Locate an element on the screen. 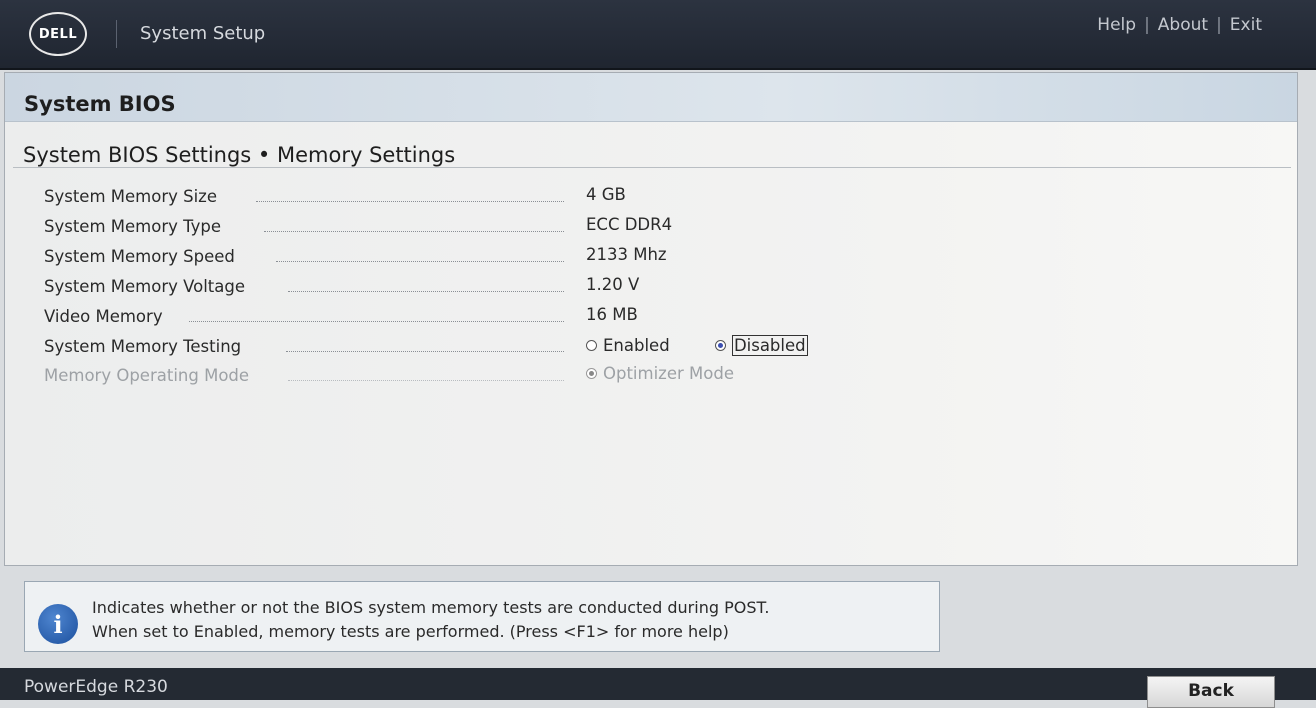 The image size is (1316, 708). radio-label: Optimizer Mode is located at coordinates (668, 373).